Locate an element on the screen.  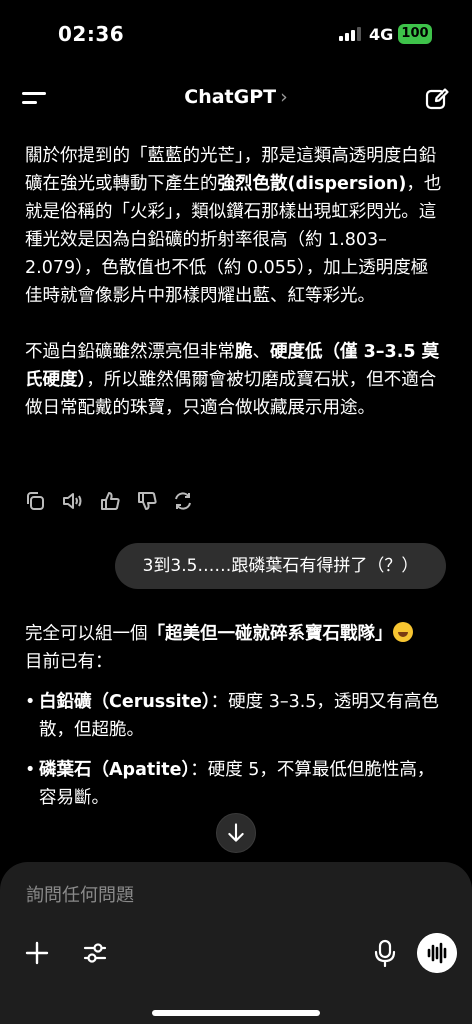
reply-intro: 完全可以組一個「超美但一碰就碎系寶石戰隊」 is located at coordinates (235, 634).